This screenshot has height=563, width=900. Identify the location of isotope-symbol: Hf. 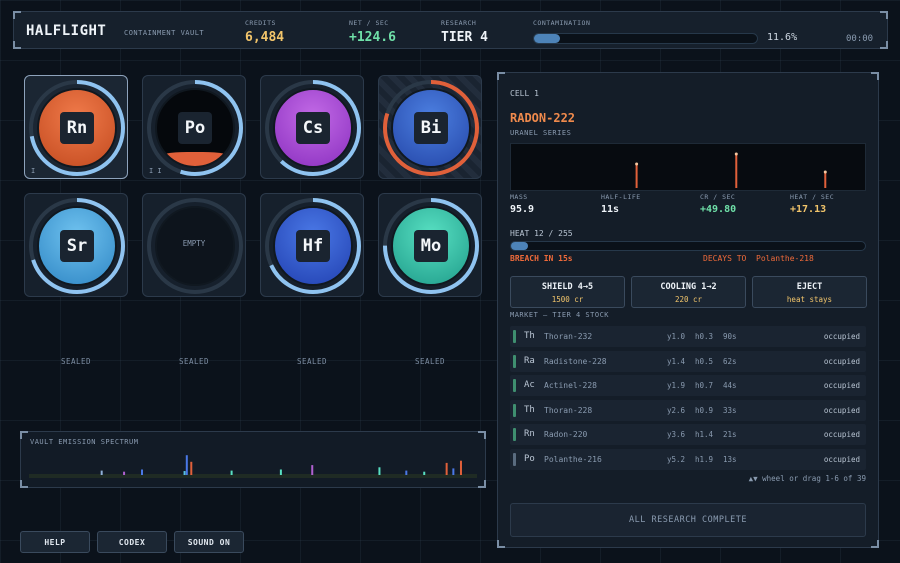
(313, 246).